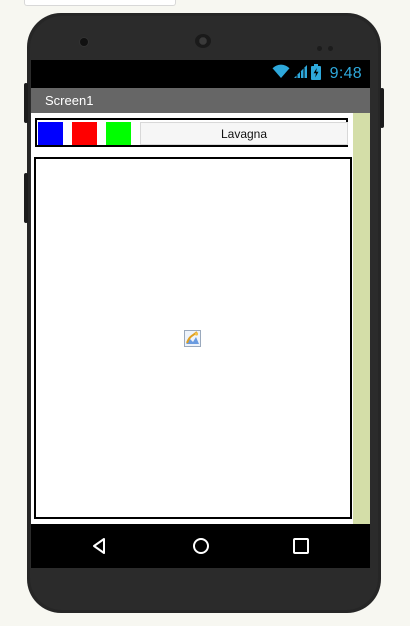 Image resolution: width=410 pixels, height=626 pixels. Describe the element at coordinates (345, 73) in the screenshot. I see `status-time: 9:48` at that location.